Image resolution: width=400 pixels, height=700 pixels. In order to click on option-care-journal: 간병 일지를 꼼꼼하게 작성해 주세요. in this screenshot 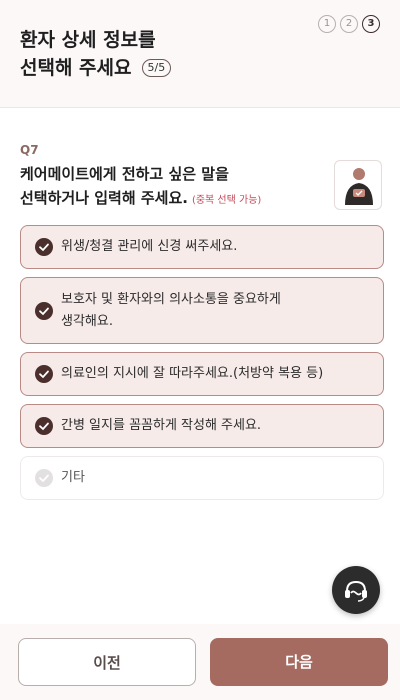, I will do `click(202, 426)`.